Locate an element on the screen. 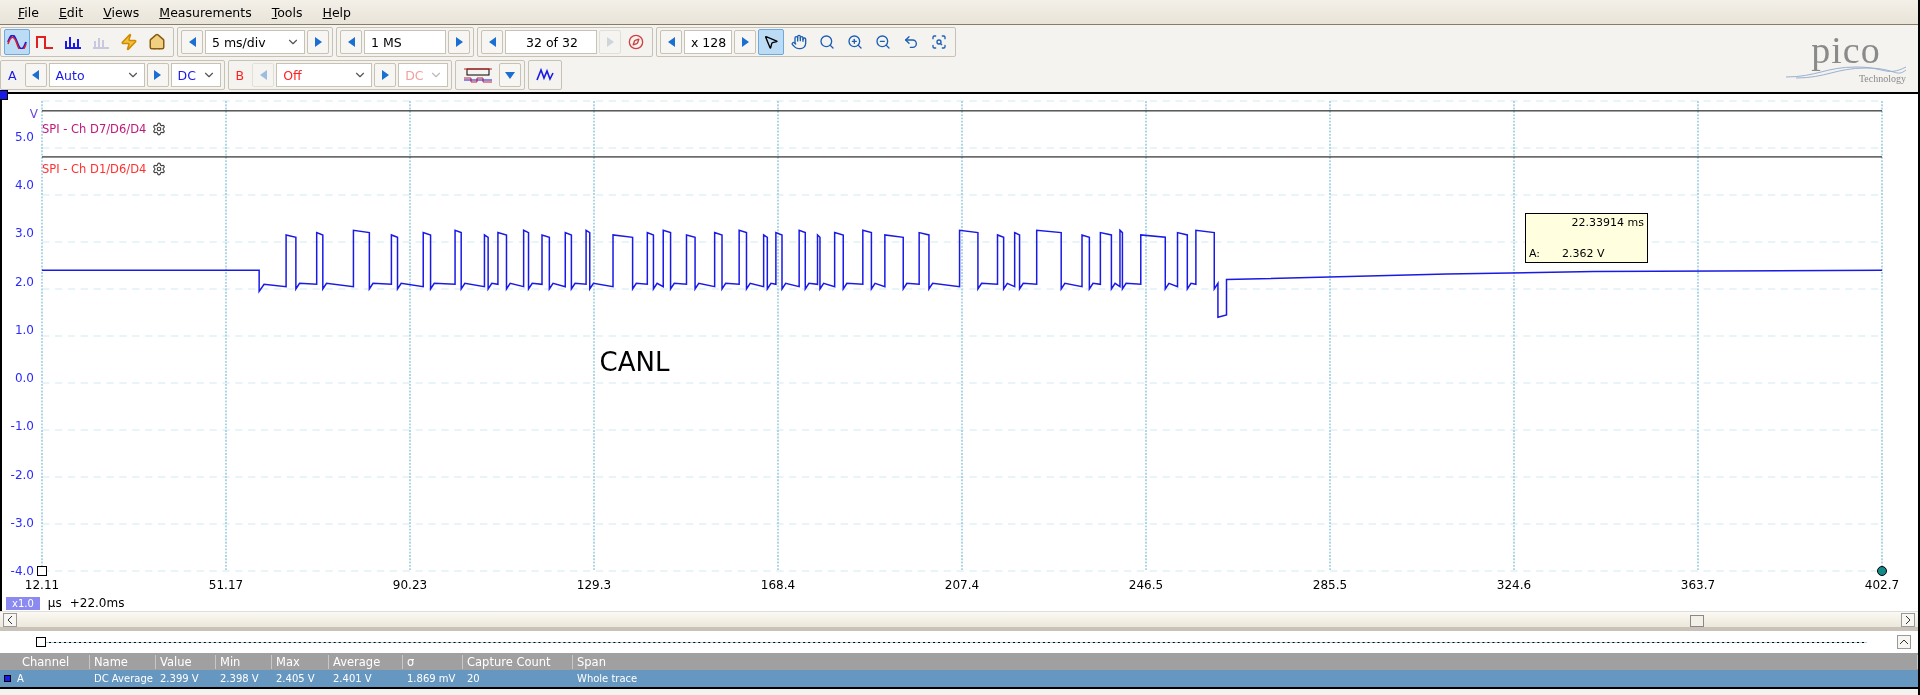  pointer-icon is located at coordinates (771, 42).